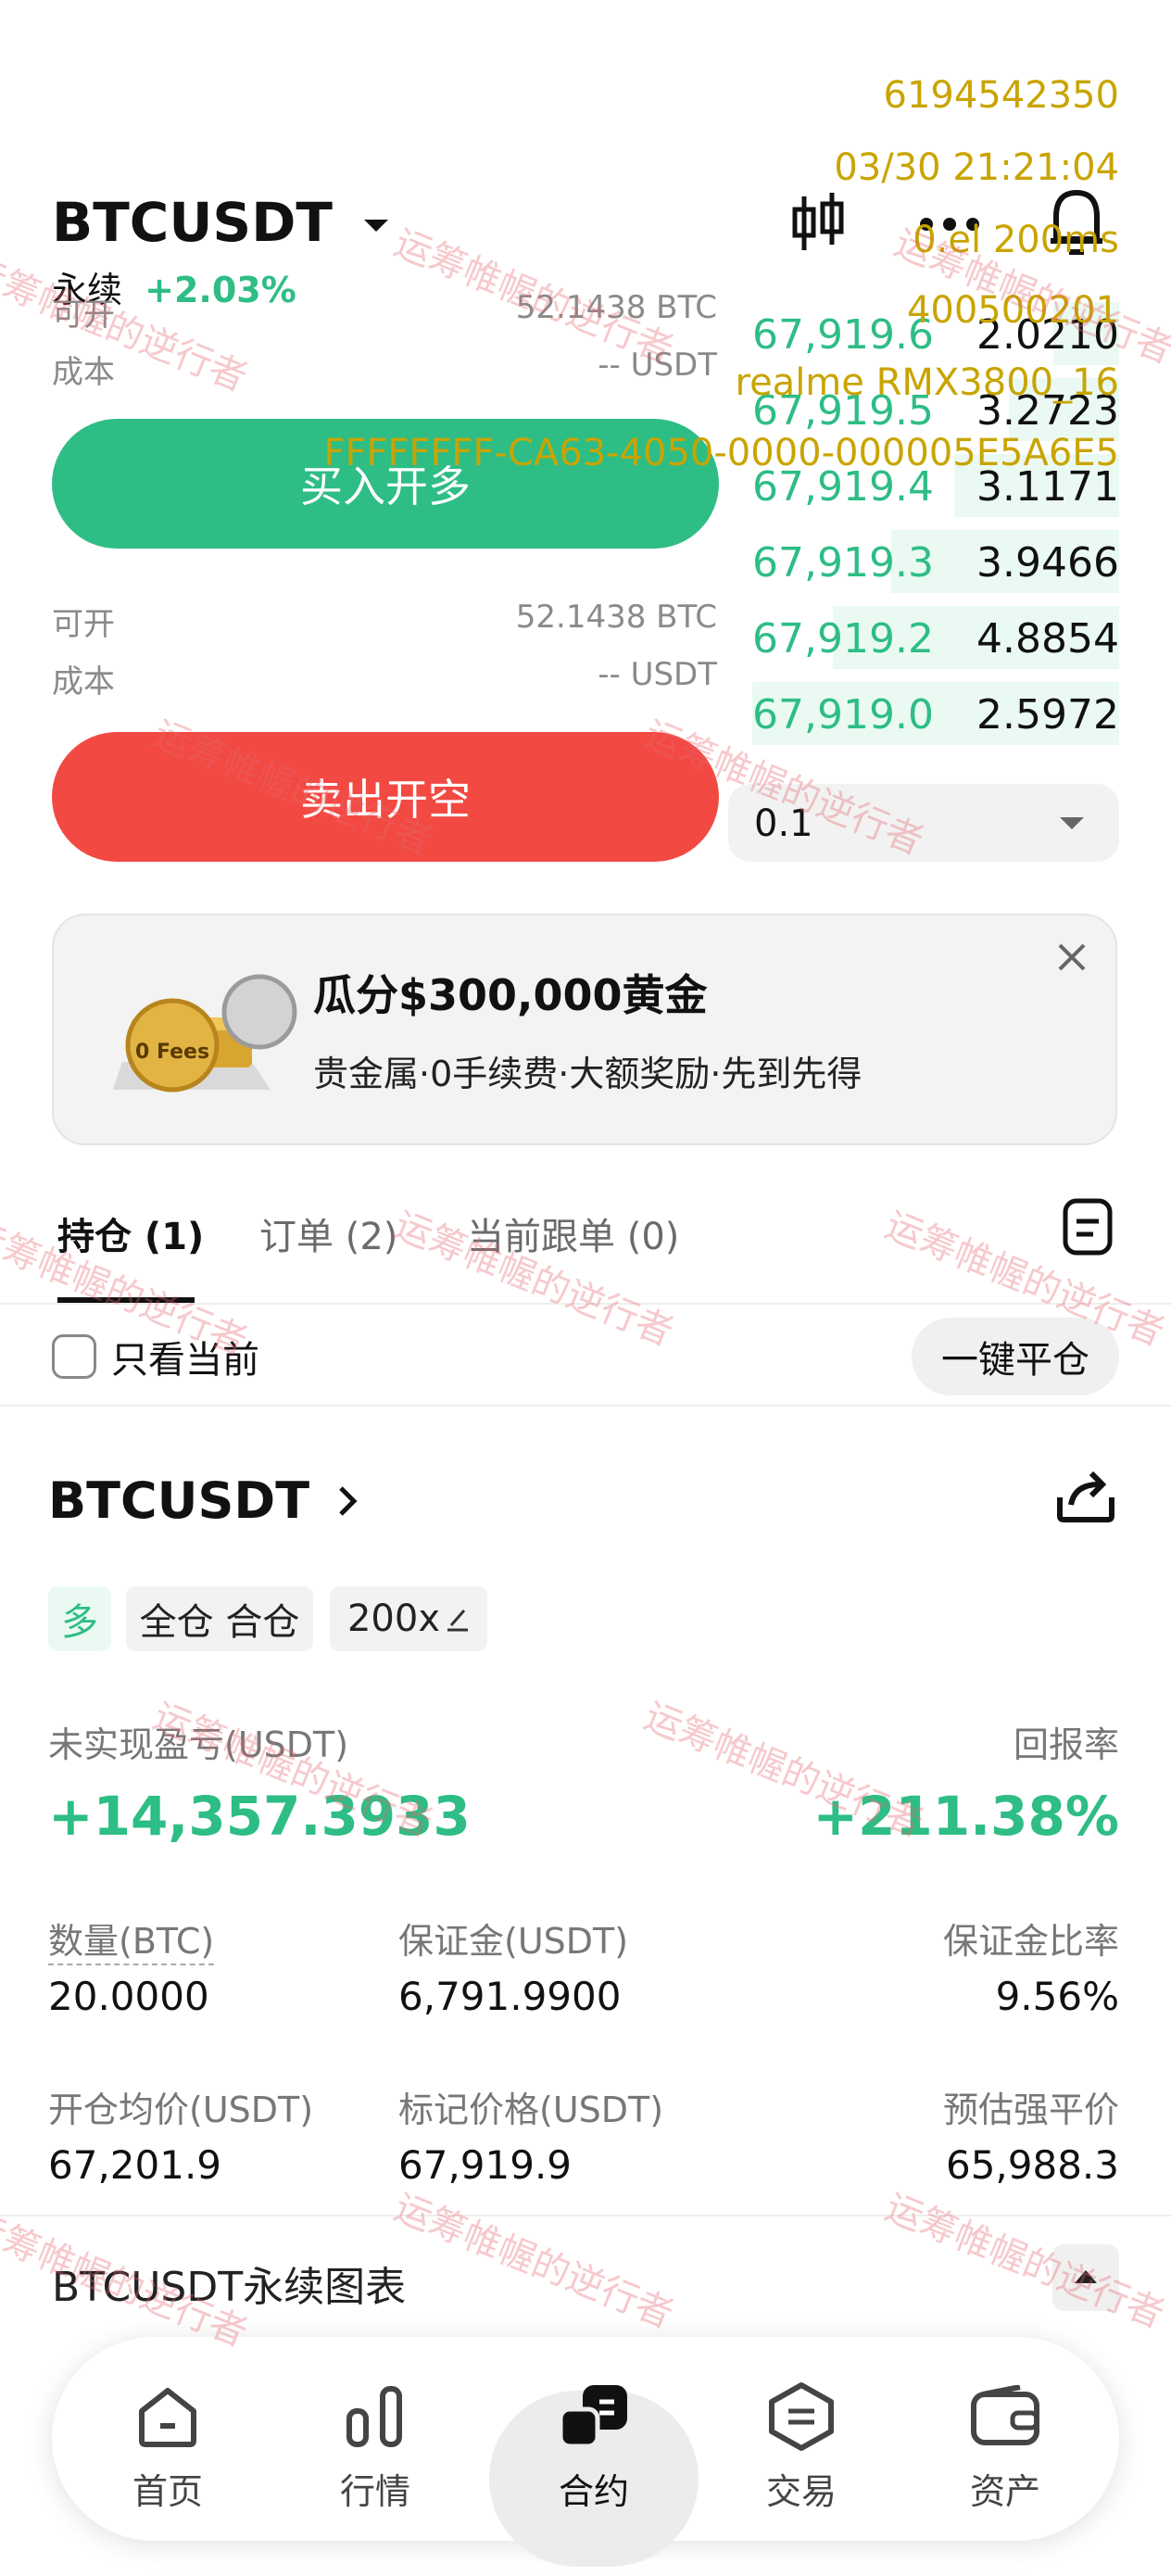 This screenshot has width=1171, height=2576. I want to click on nav-trade-label: 交易, so click(801, 2491).